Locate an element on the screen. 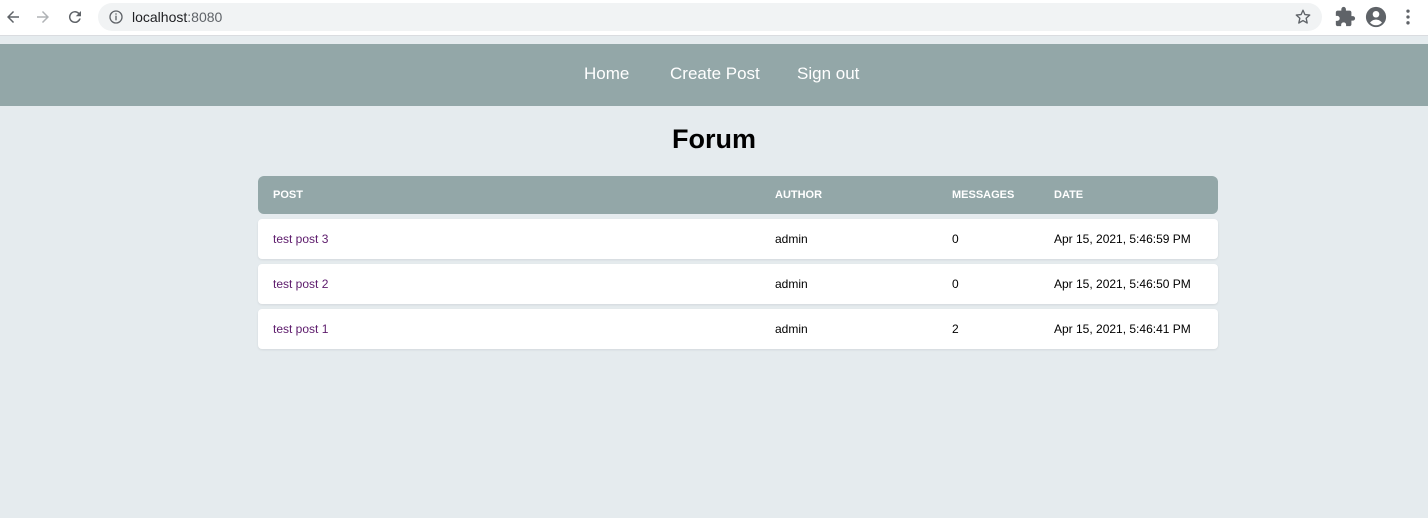 The height and width of the screenshot is (518, 1428). profile-avatar-icon is located at coordinates (1376, 17).